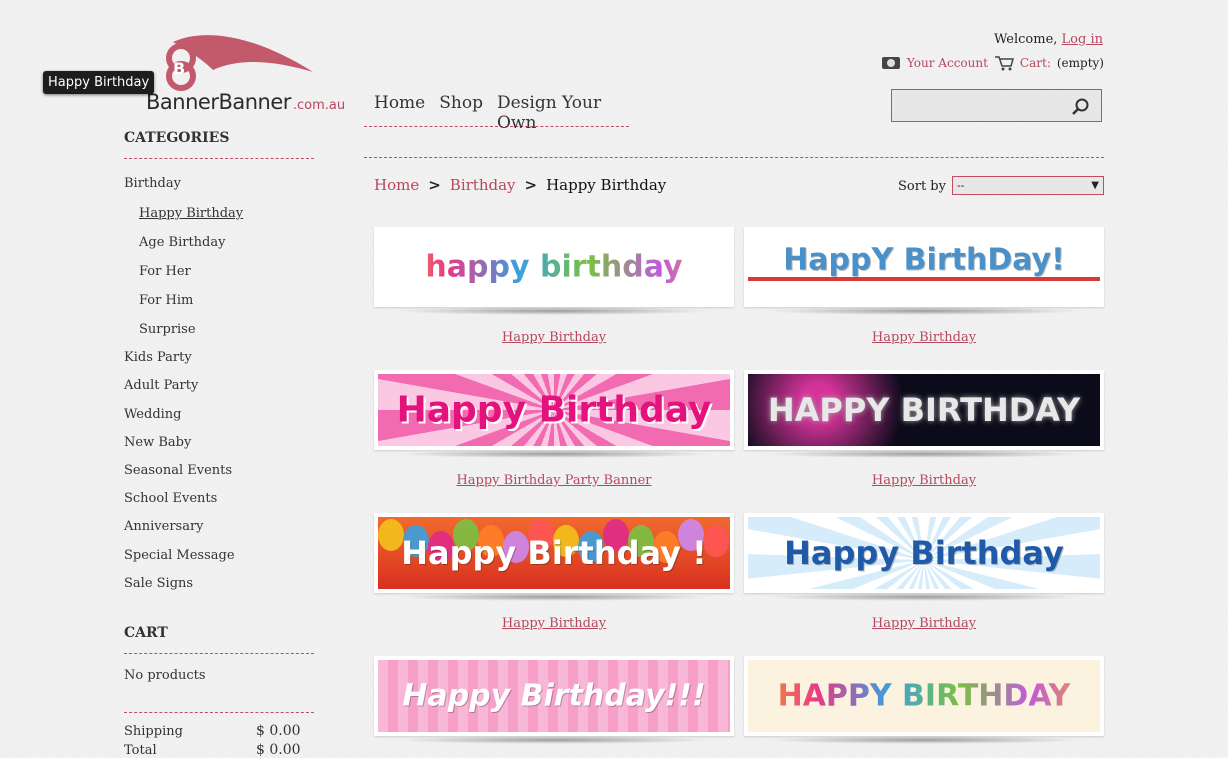 This screenshot has height=758, width=1228. Describe the element at coordinates (177, 138) in the screenshot. I see `categories-title: CATEGORIES` at that location.